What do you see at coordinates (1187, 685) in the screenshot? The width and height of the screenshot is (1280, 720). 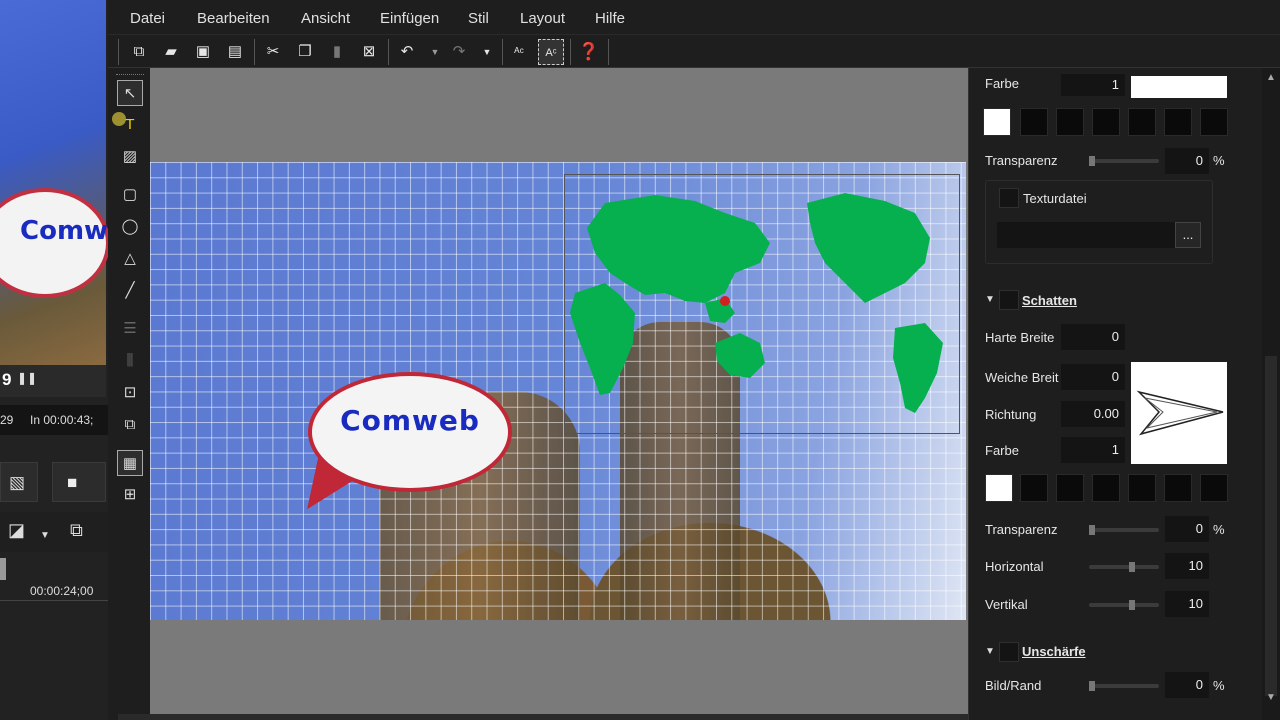 I see `image-edge-field: 0` at bounding box center [1187, 685].